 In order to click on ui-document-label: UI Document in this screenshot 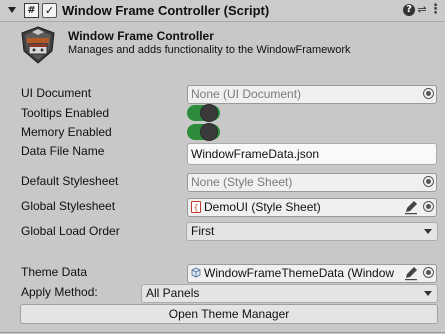, I will do `click(56, 93)`.